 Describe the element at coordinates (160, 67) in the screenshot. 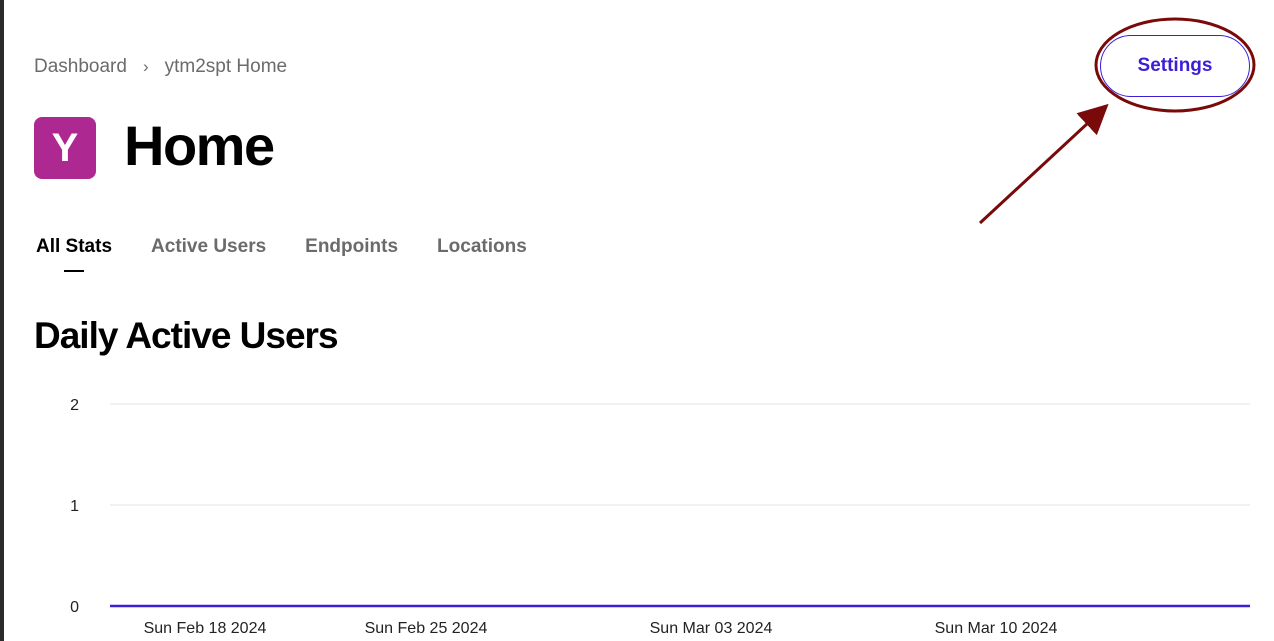

I see `breadcrumb: Dashboard › ytm2spt Home` at that location.